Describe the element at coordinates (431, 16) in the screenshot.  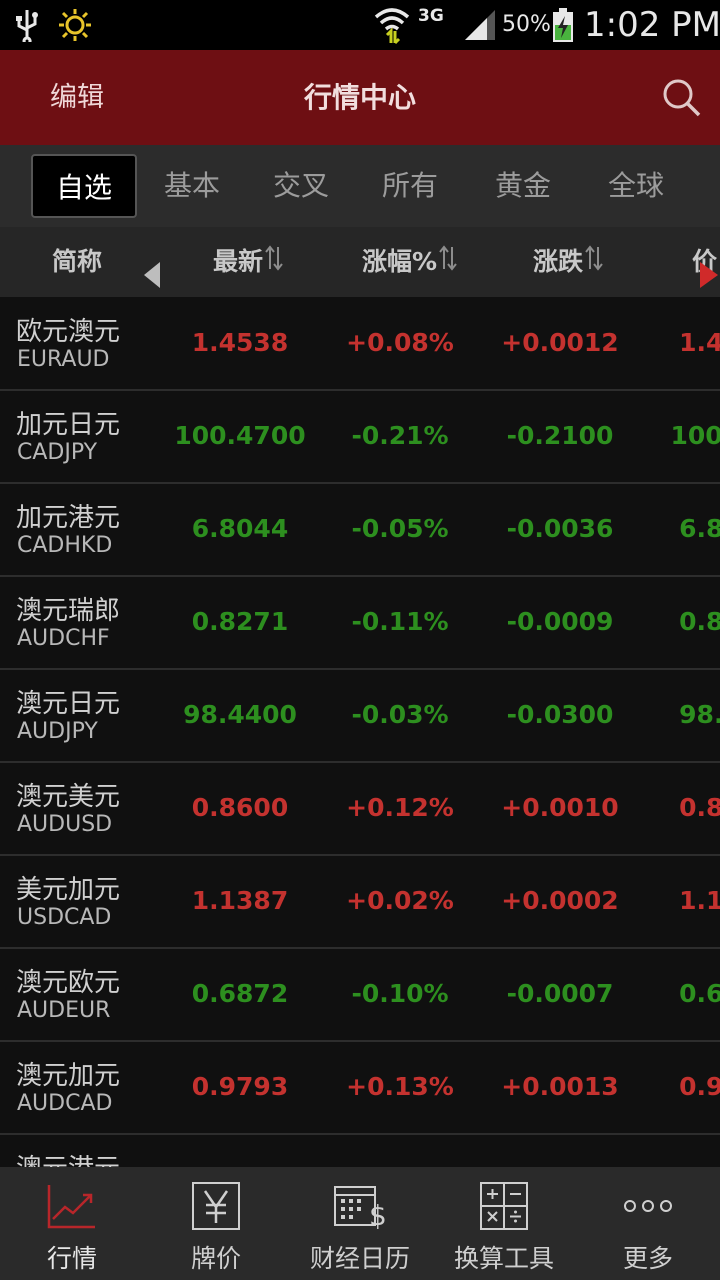
I see `network-type-label: 3G` at that location.